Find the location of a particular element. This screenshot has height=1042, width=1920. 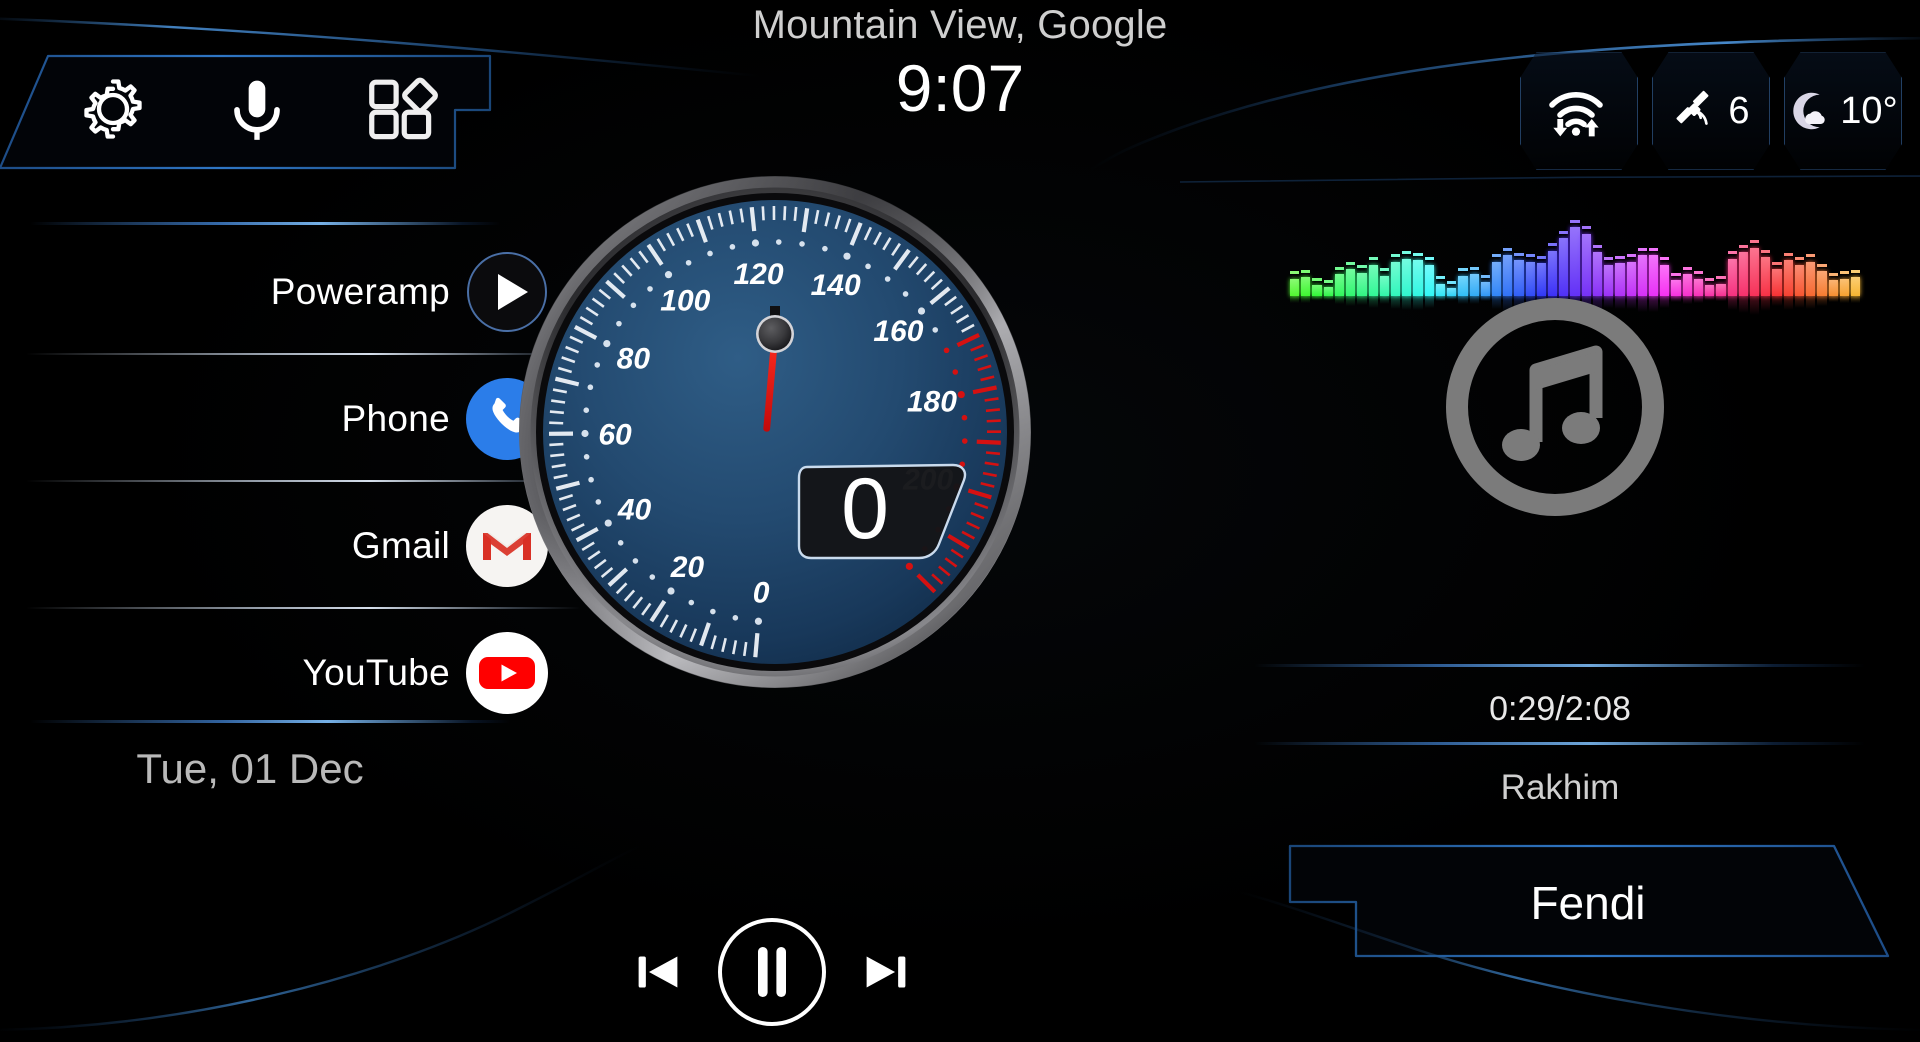

app-list: Poweramp Phone Gmail YouTube is located at coordinates (290, 482).